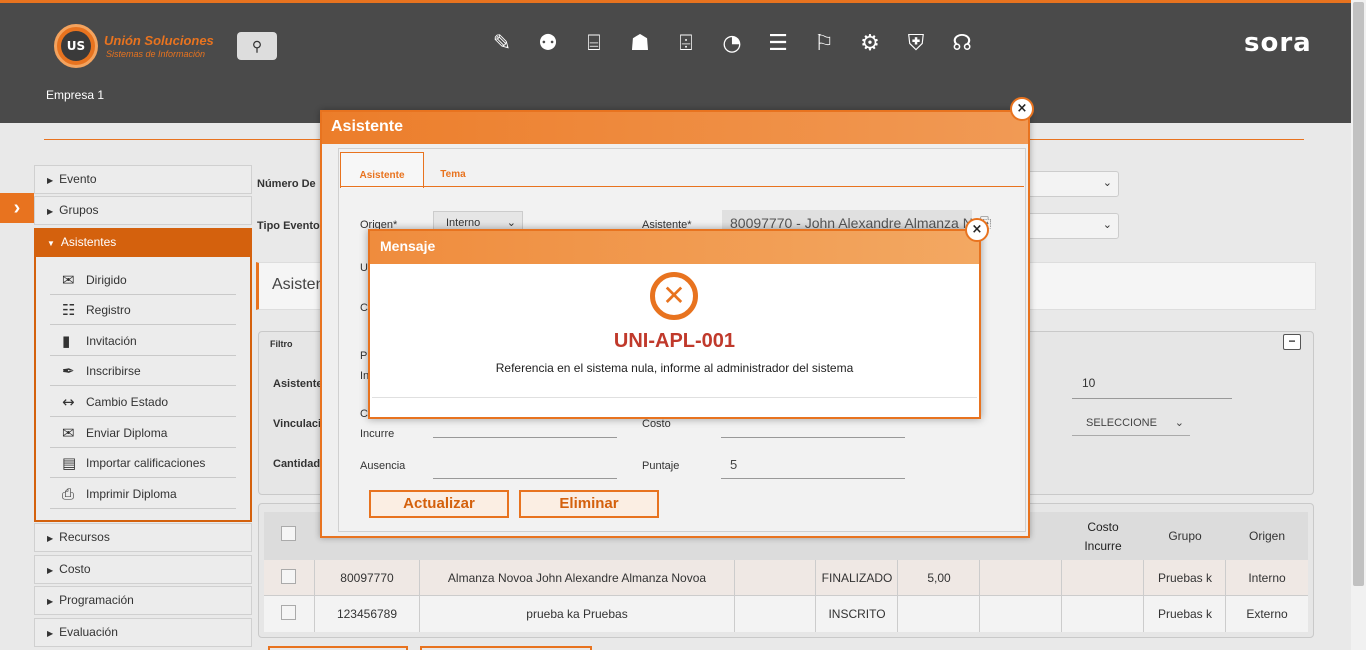 Image resolution: width=1366 pixels, height=650 pixels. I want to click on person-icon: ⚉, so click(548, 44).